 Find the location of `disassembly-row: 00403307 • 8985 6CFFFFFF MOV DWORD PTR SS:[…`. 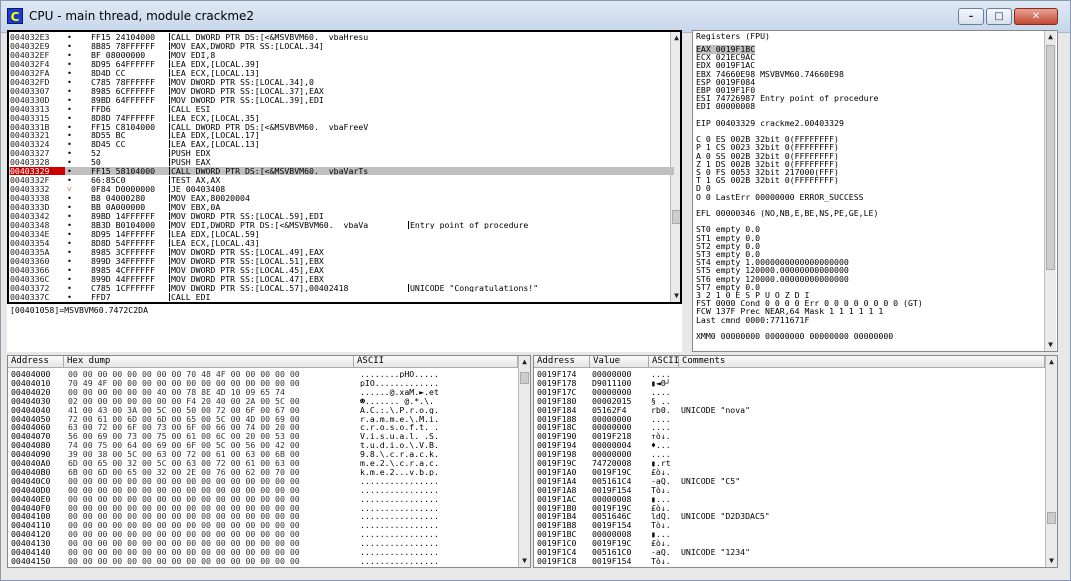

disassembly-row: 00403307 • 8985 6CFFFFFF MOV DWORD PTR SS:[… is located at coordinates (341, 90).